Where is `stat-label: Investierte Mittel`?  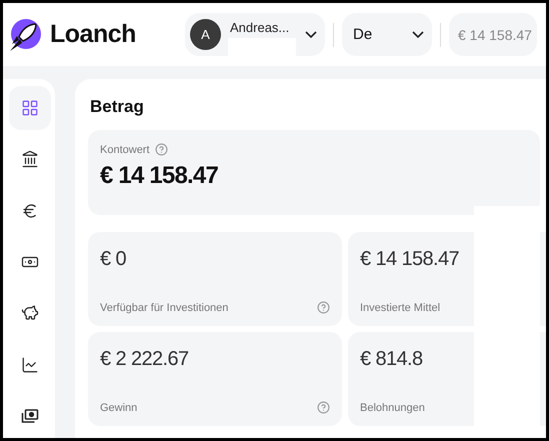
stat-label: Investierte Mittel is located at coordinates (400, 308).